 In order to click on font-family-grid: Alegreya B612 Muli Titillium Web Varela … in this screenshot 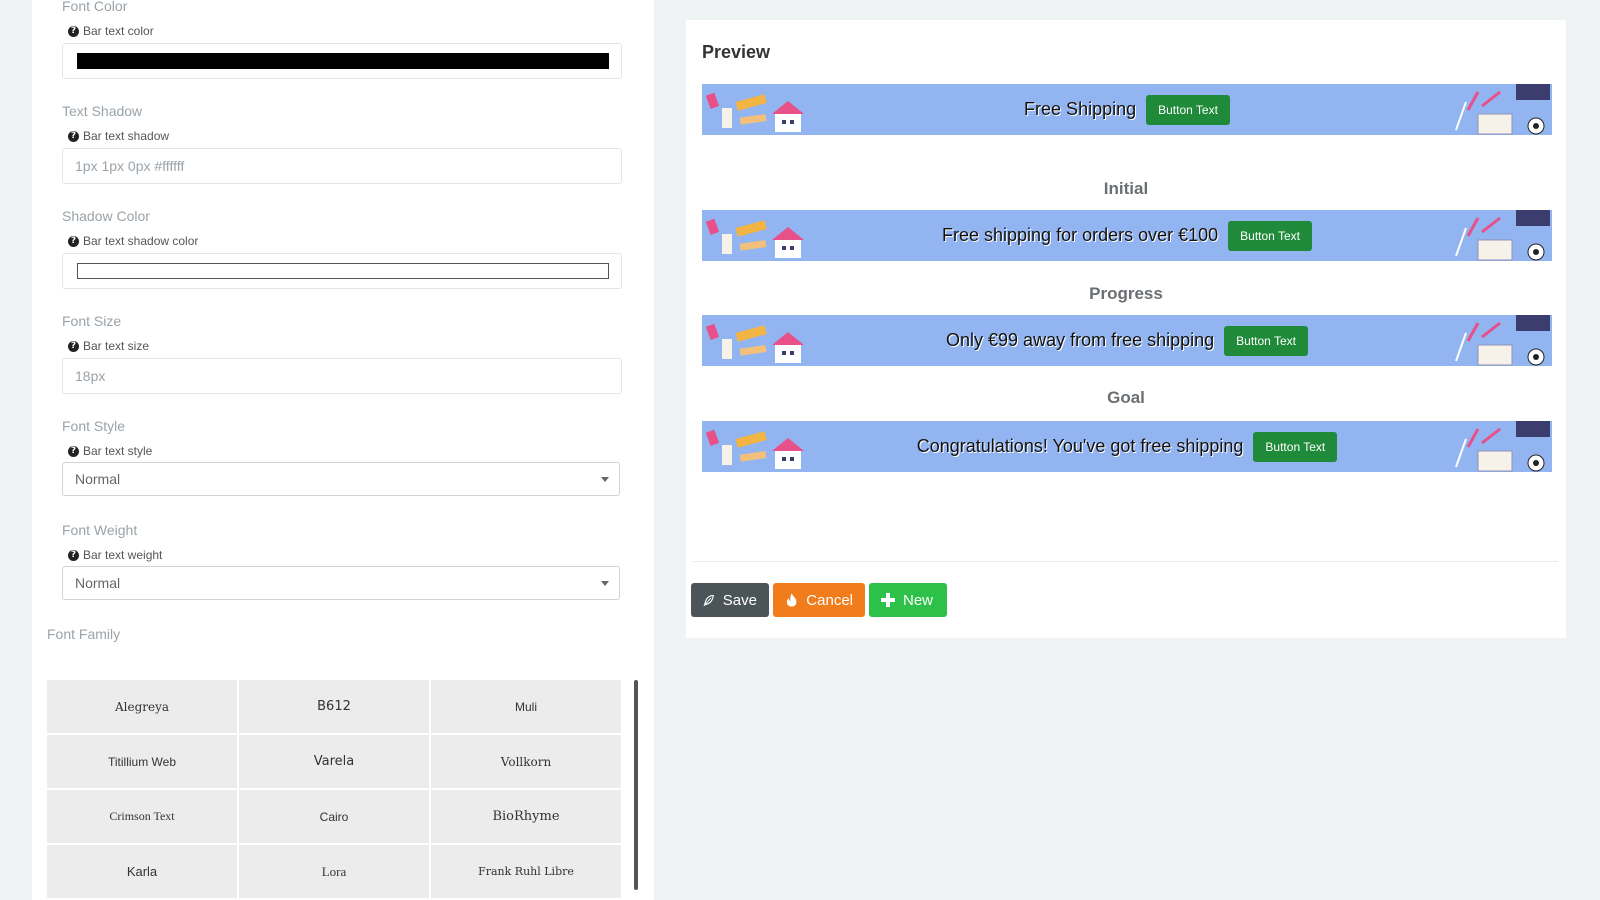, I will do `click(334, 790)`.